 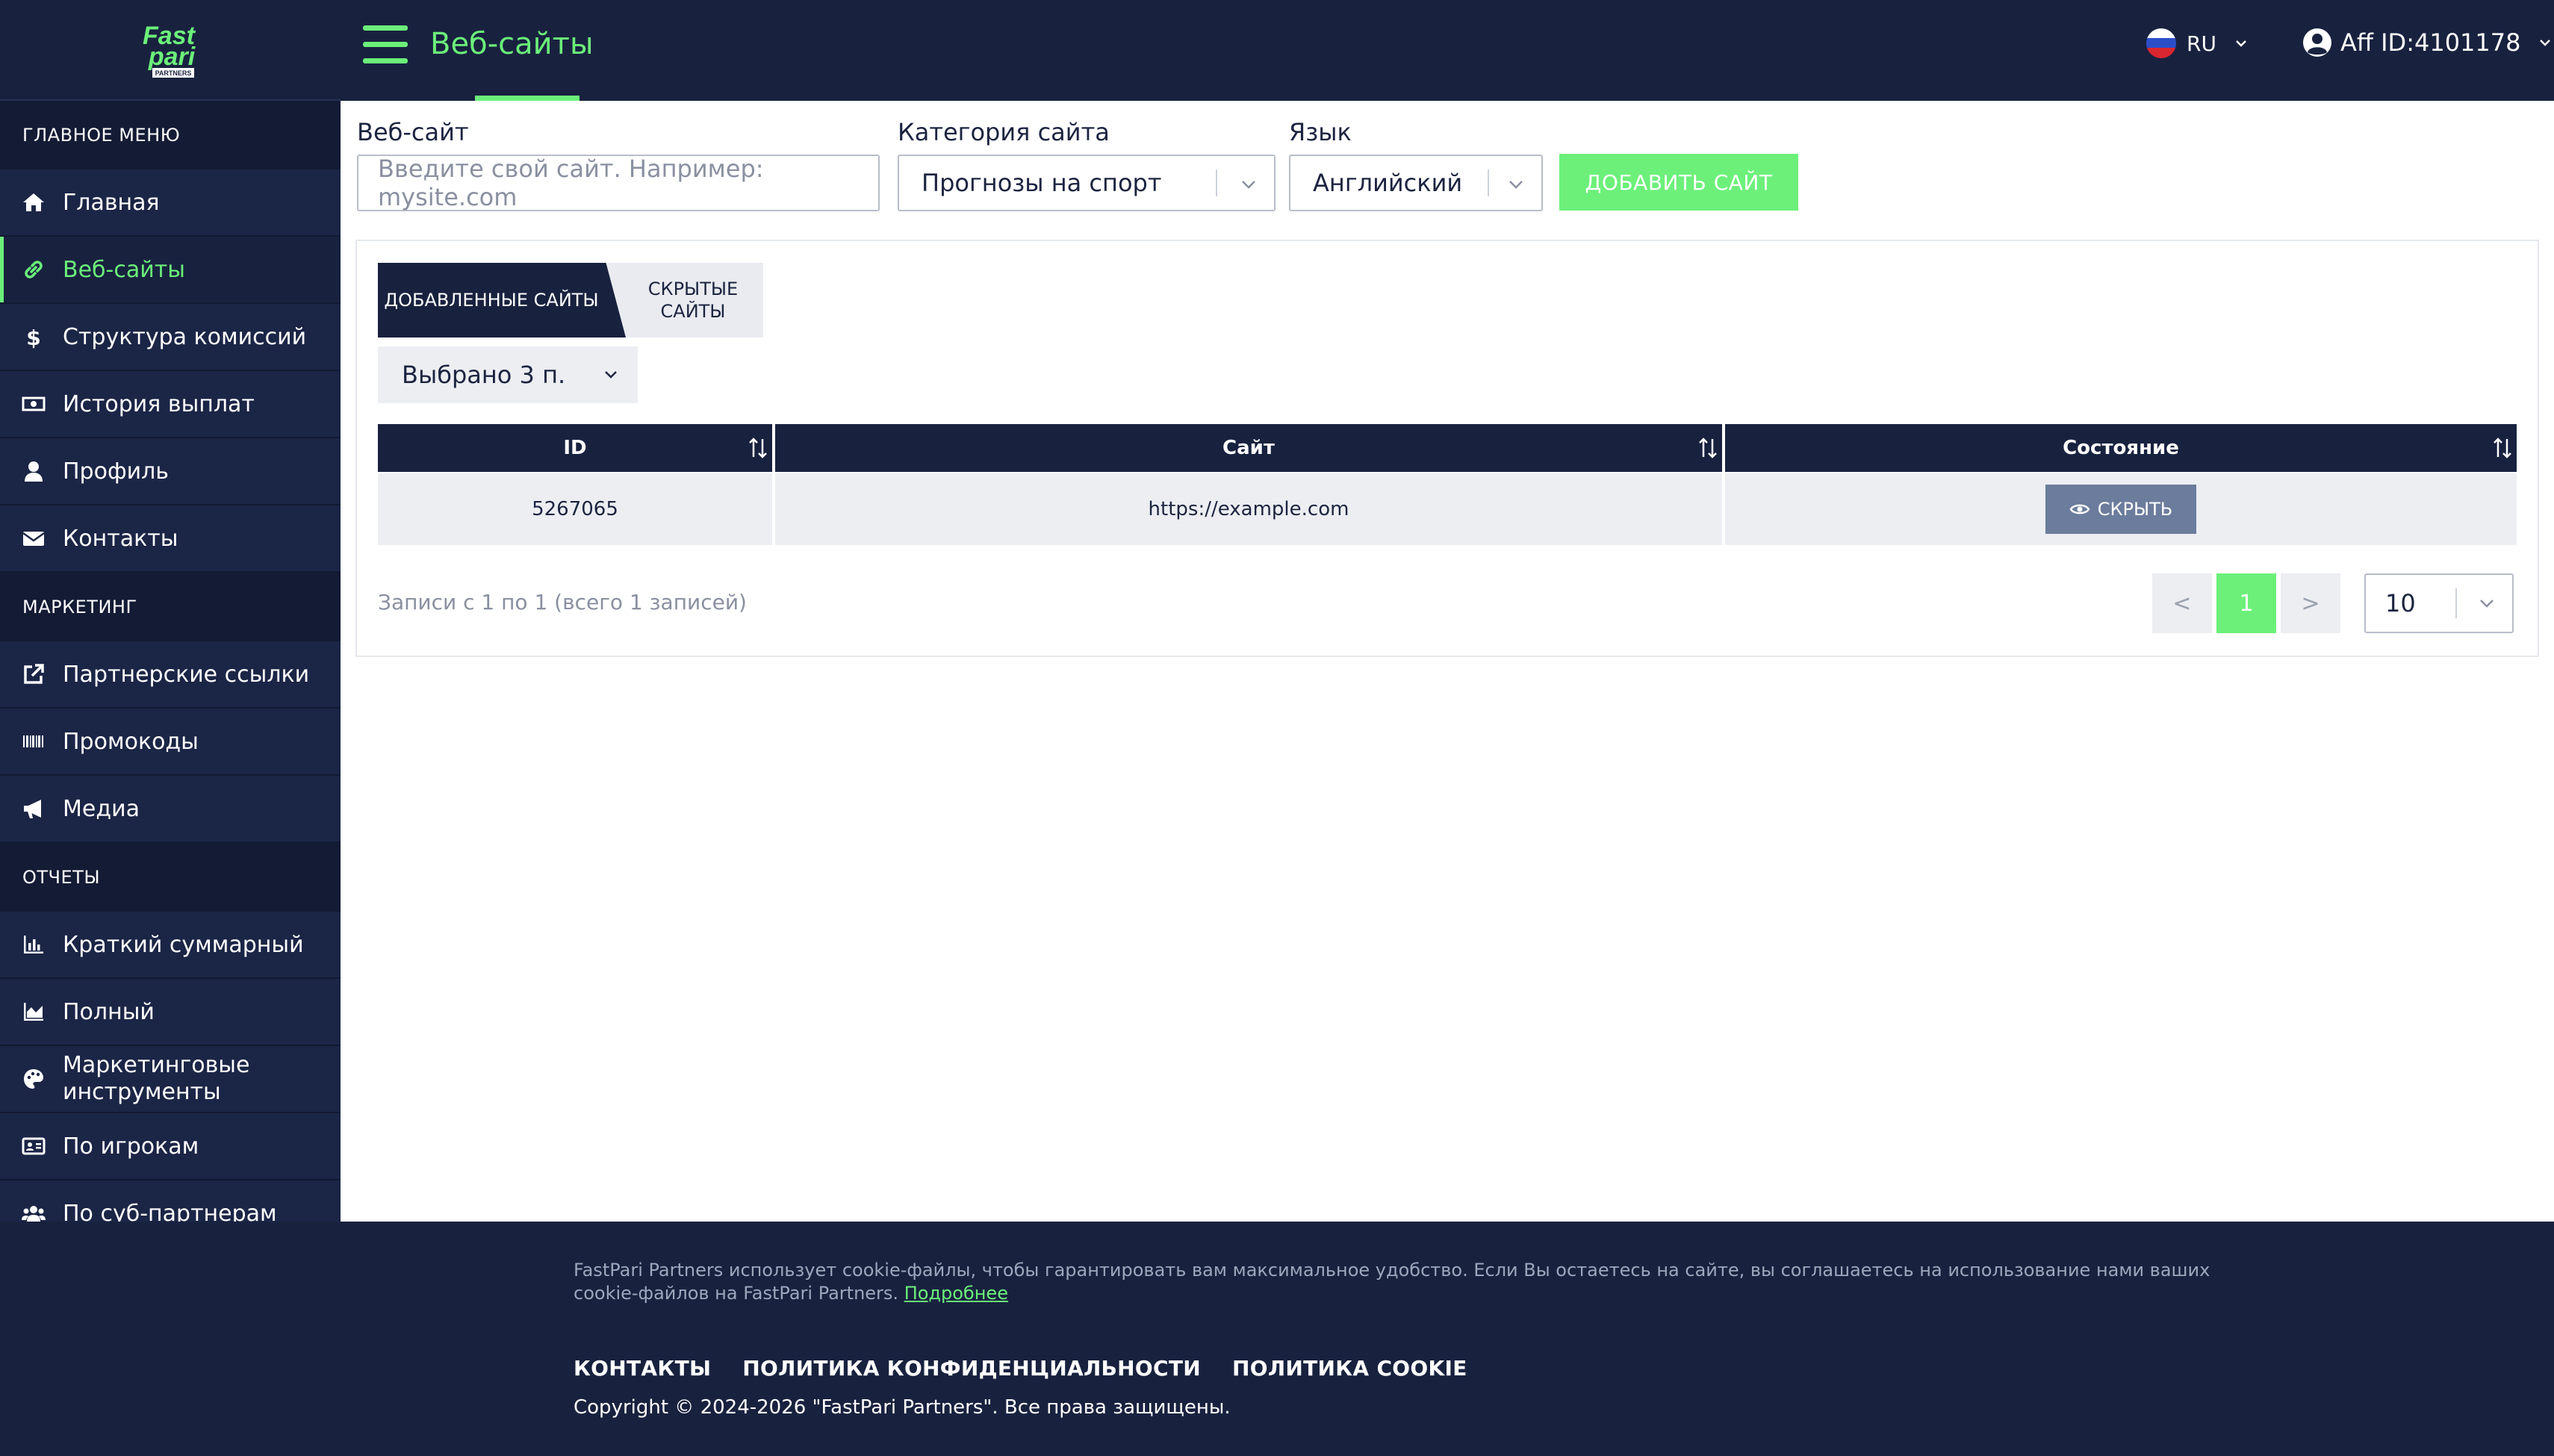 What do you see at coordinates (183, 944) in the screenshot?
I see `sidebar-item-label: Краткий суммарный` at bounding box center [183, 944].